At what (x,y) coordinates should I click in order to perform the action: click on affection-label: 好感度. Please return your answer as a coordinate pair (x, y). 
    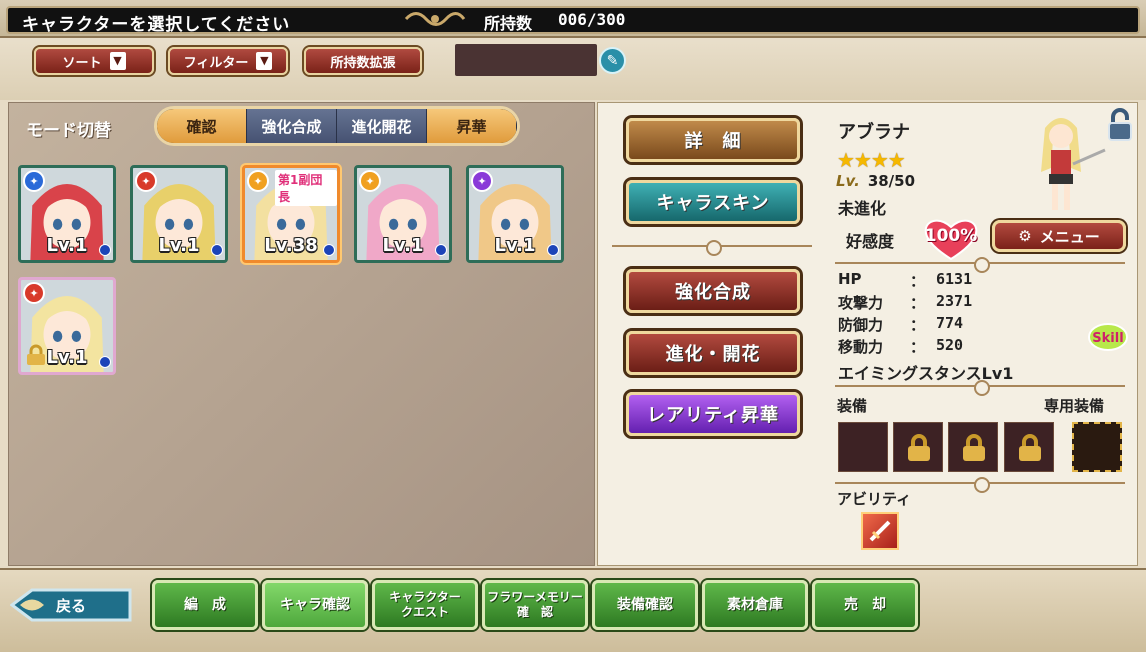
    Looking at the image, I should click on (870, 241).